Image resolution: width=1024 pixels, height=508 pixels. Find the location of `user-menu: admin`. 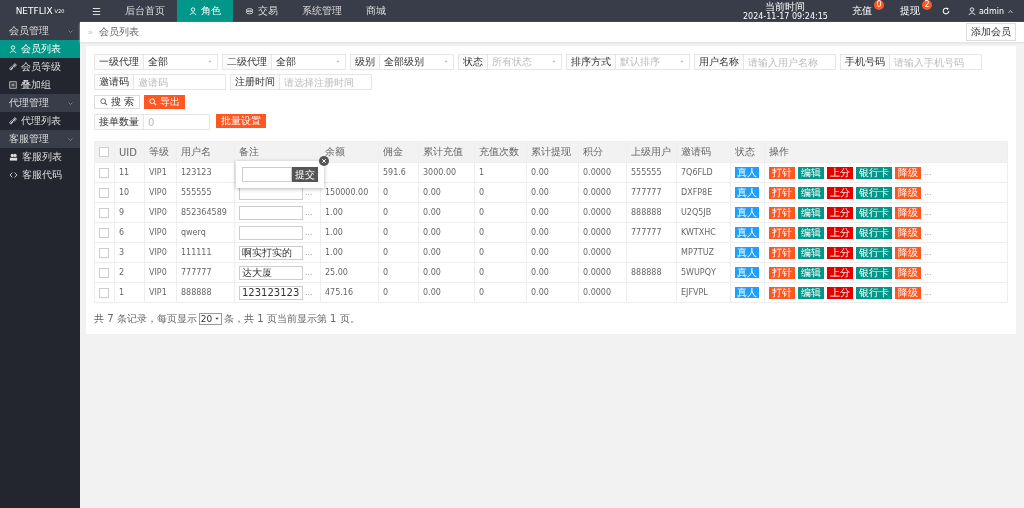

user-menu: admin is located at coordinates (990, 11).